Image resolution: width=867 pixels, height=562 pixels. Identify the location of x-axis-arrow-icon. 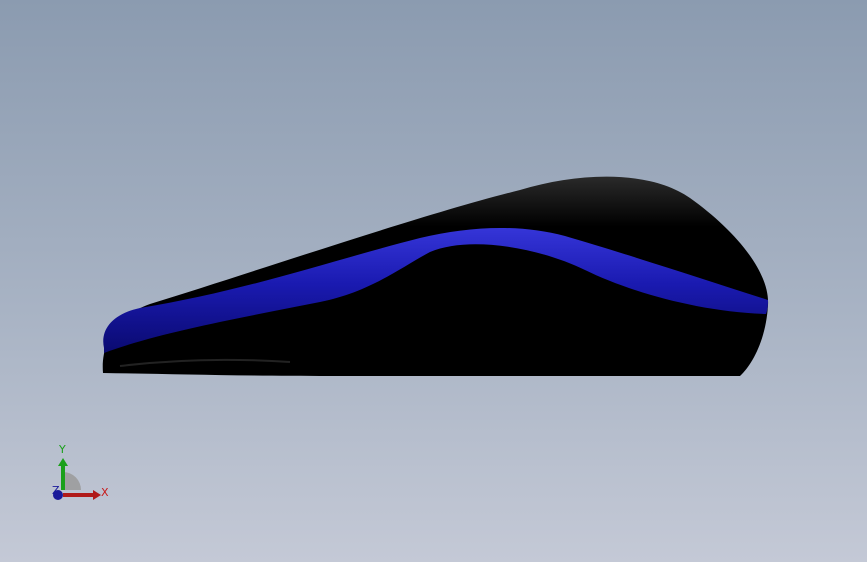
(97, 495).